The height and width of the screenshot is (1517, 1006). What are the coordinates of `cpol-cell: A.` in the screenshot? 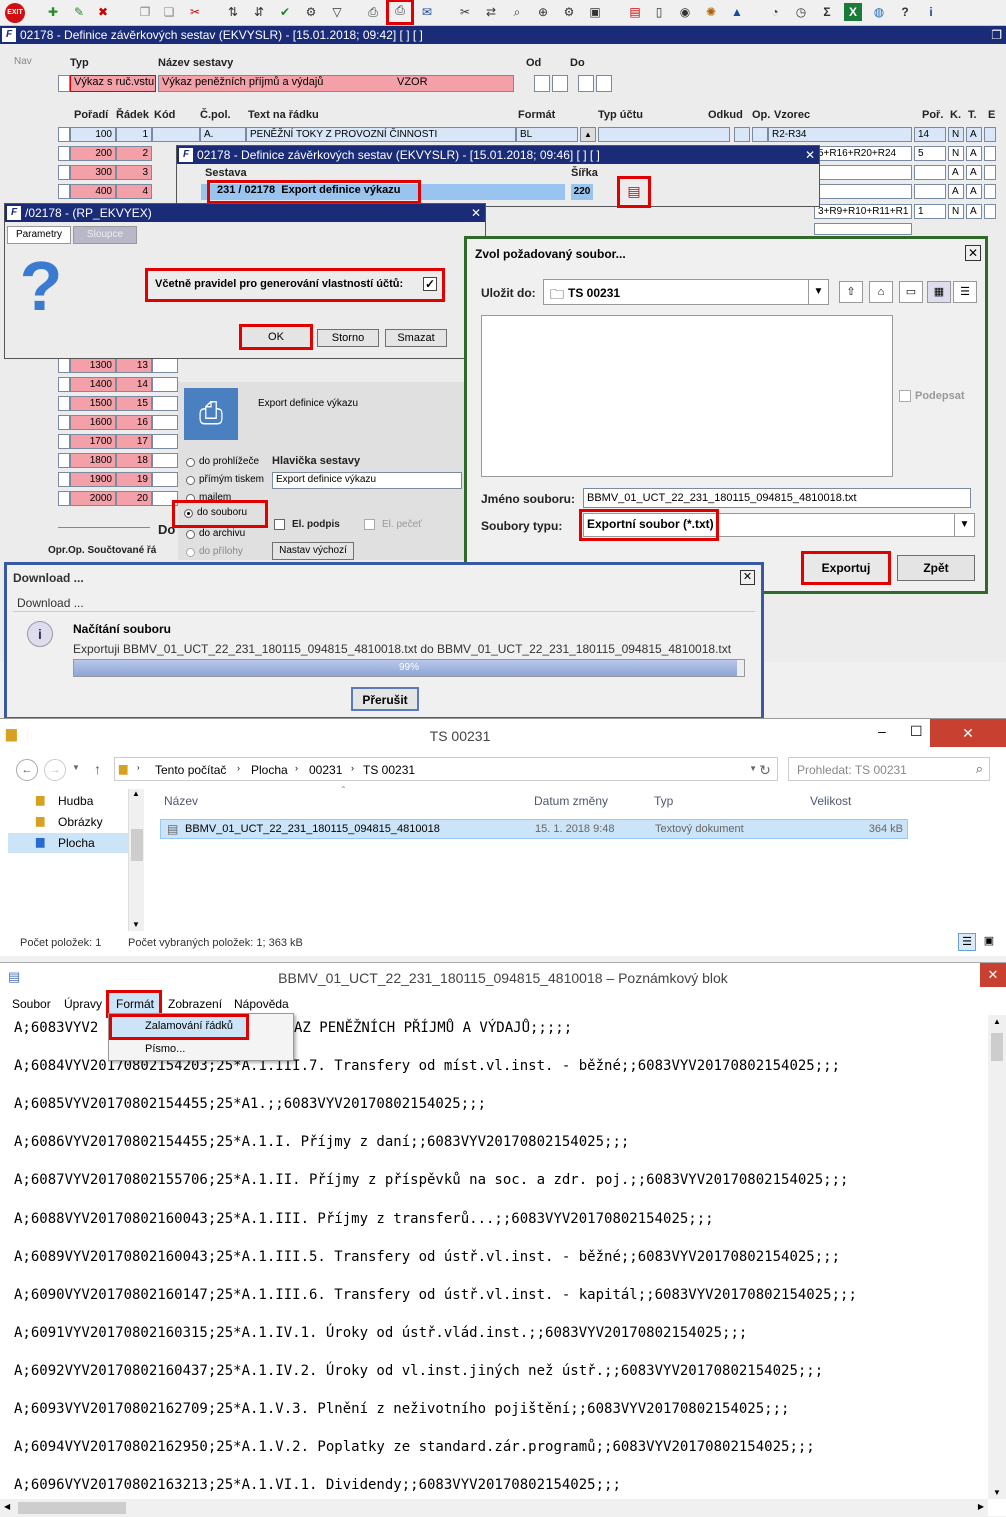 It's located at (223, 134).